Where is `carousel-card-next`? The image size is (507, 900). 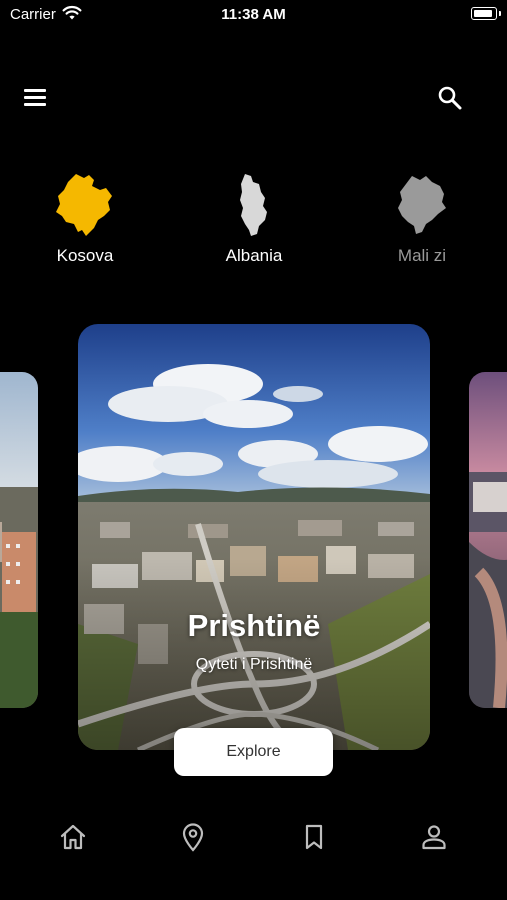 carousel-card-next is located at coordinates (488, 540).